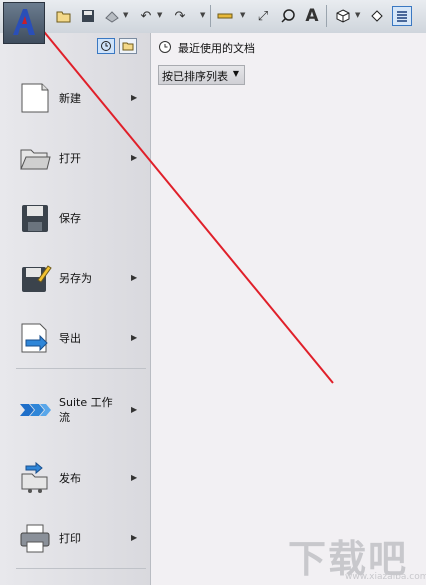 This screenshot has width=426, height=585. What do you see at coordinates (385, 577) in the screenshot?
I see `watermark-url: www.xiazaiba.com` at bounding box center [385, 577].